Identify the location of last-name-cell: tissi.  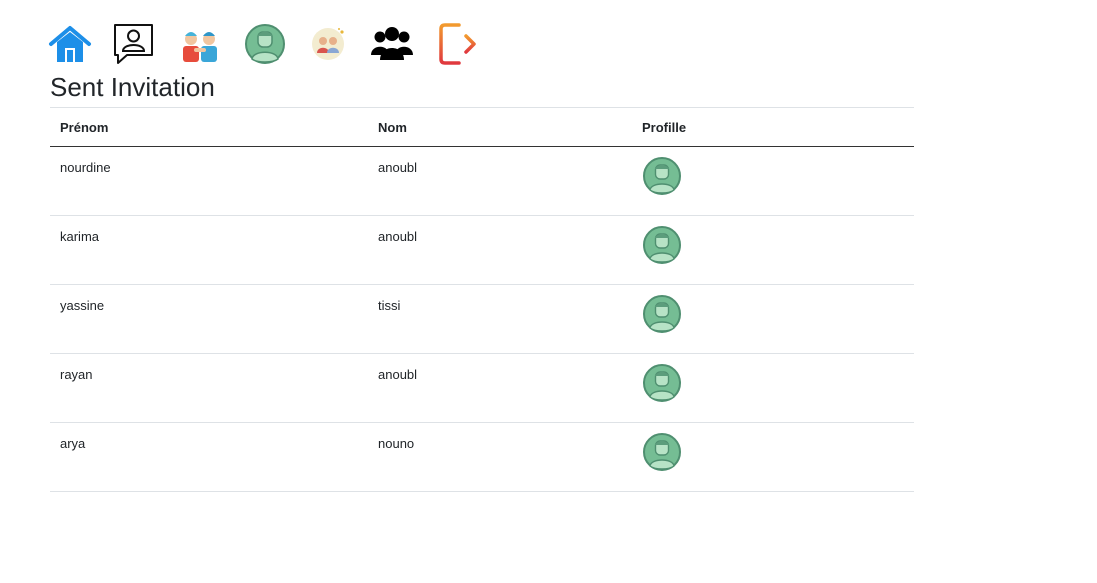
(389, 305).